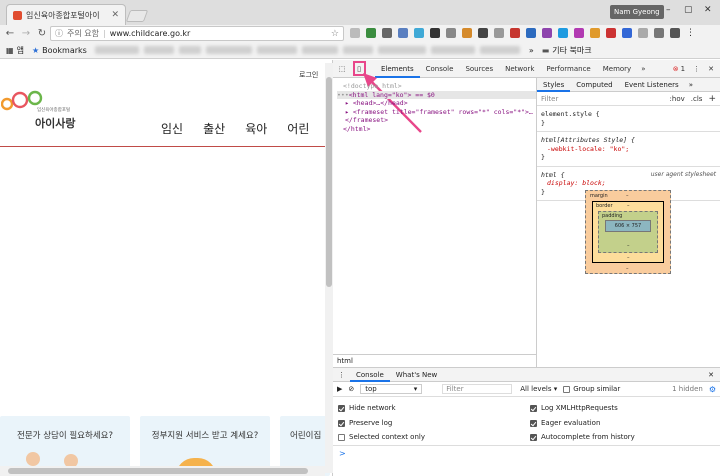 The image size is (720, 476). Describe the element at coordinates (571, 50) in the screenshot. I see `other-bookmarks: 기타 북마크` at that location.